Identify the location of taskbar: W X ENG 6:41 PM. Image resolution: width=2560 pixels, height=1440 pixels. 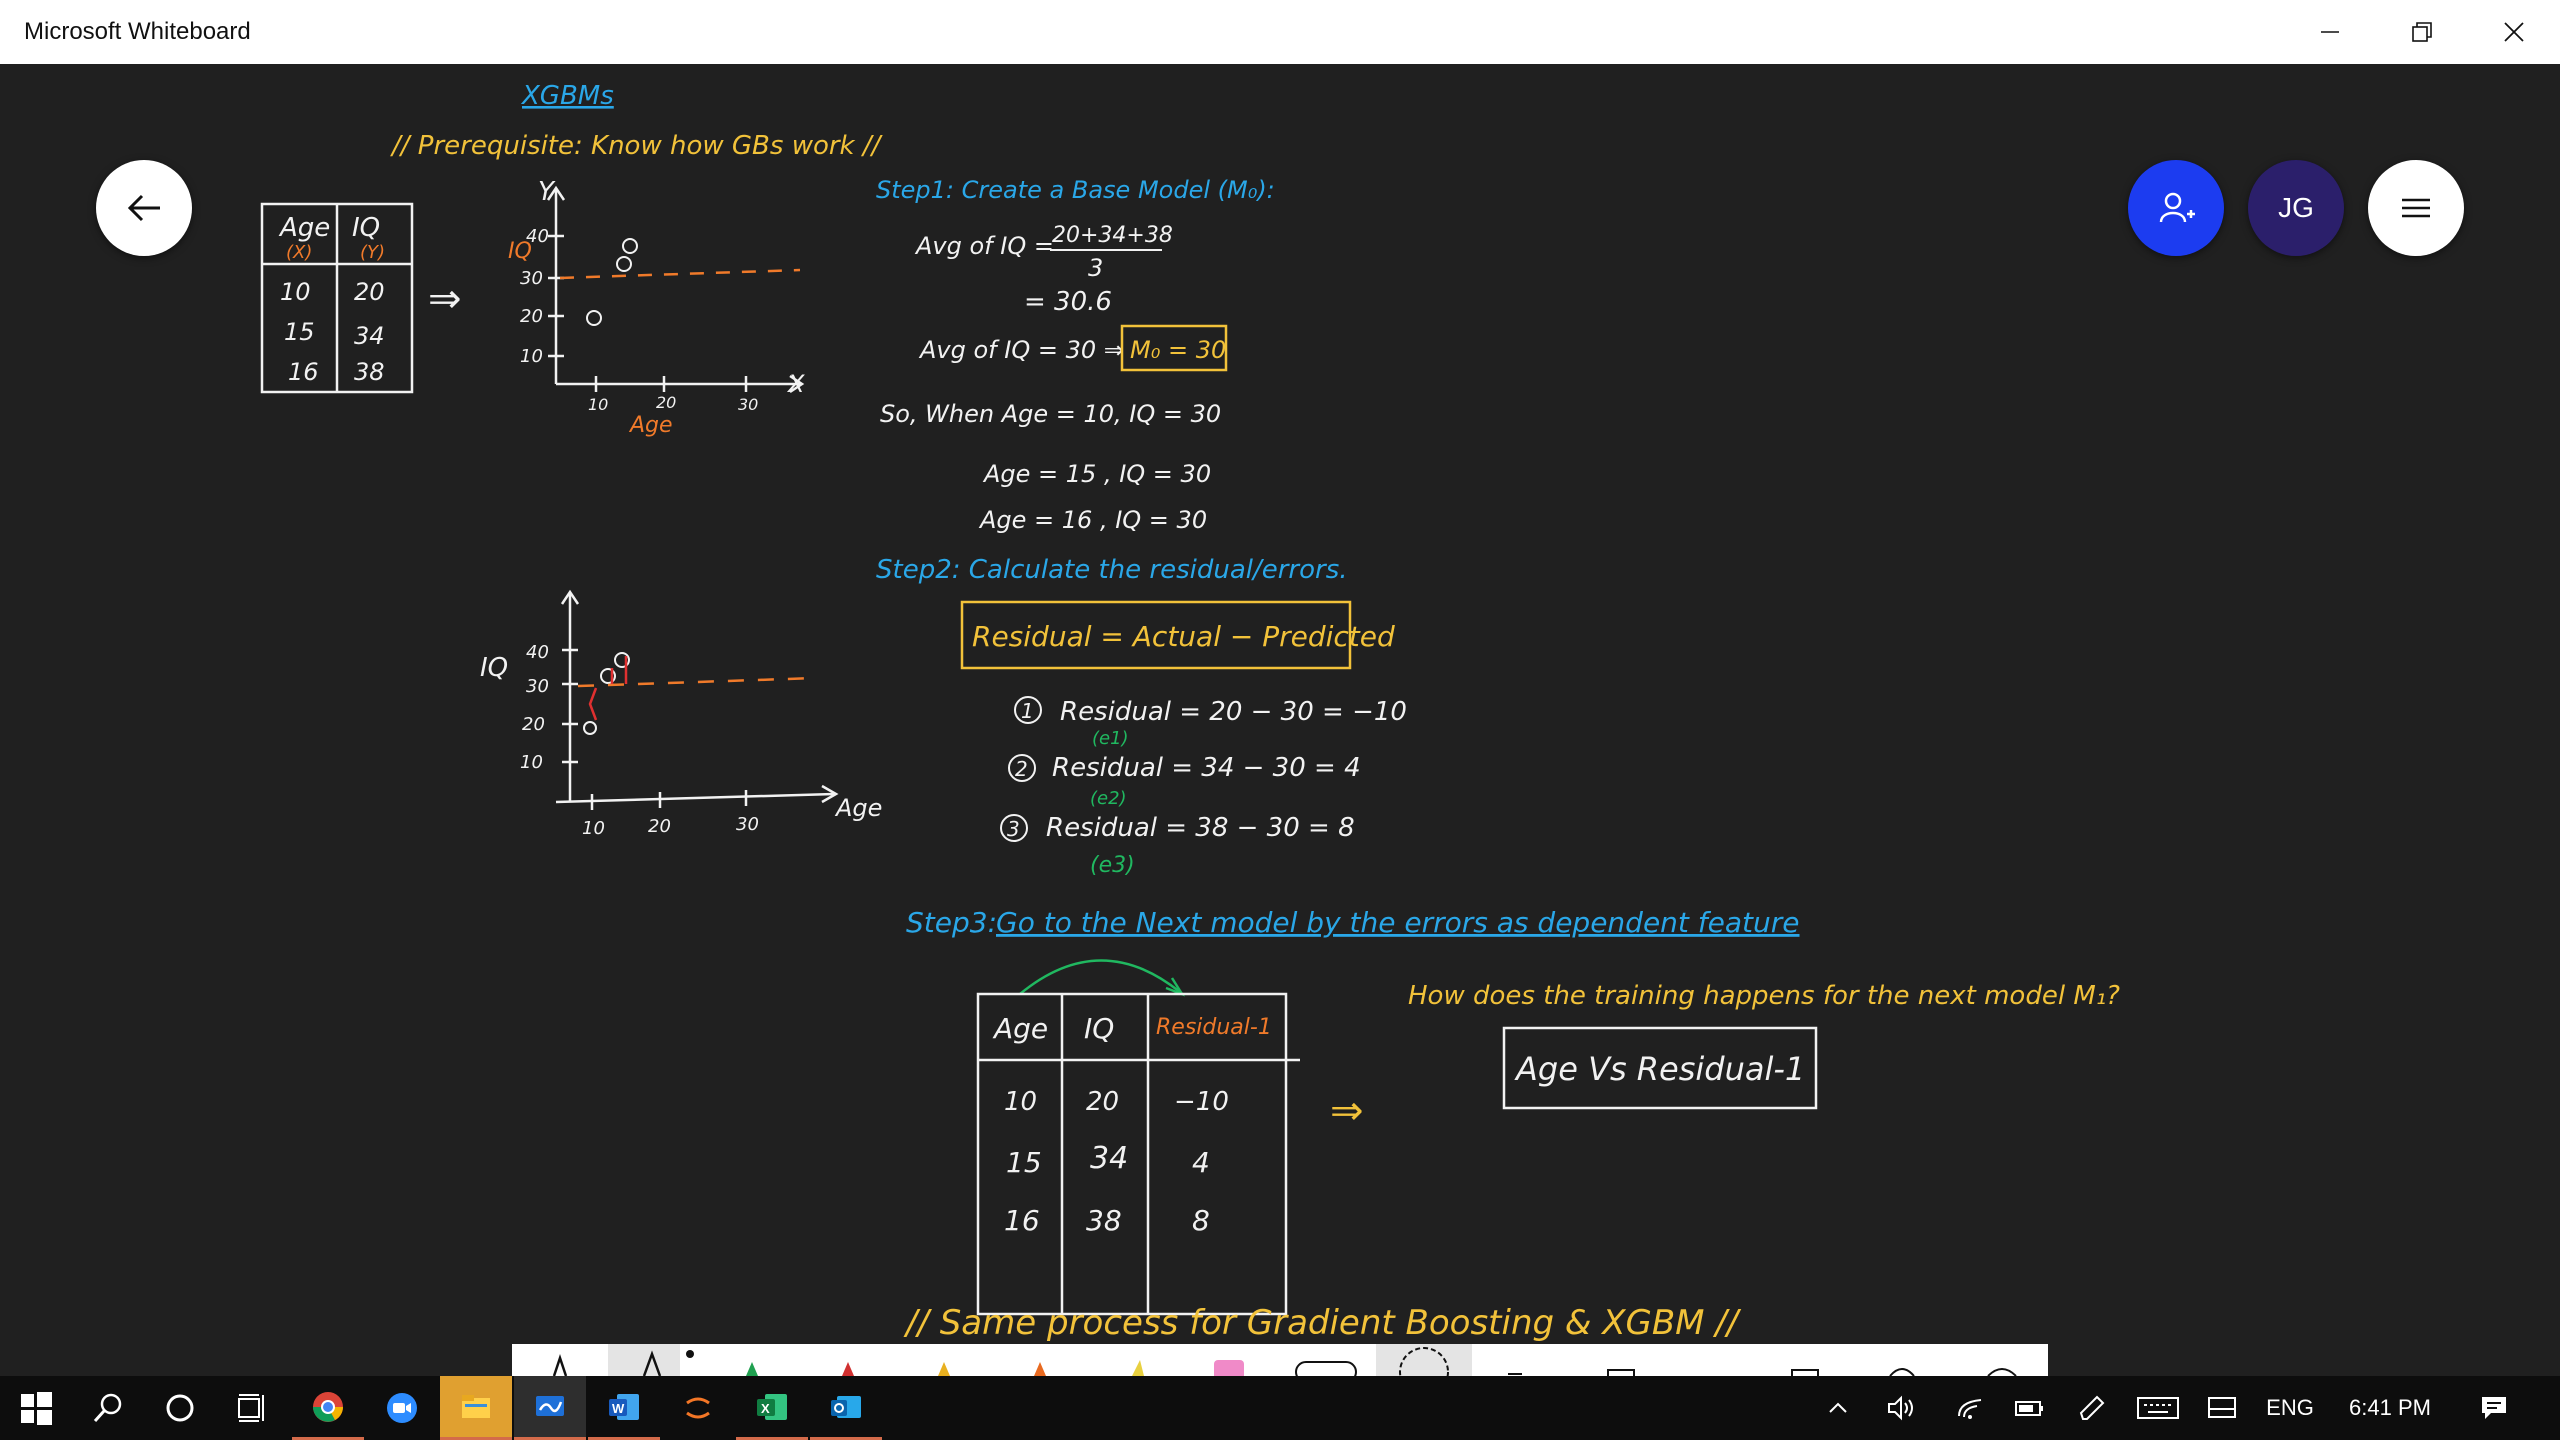
(1280, 1408).